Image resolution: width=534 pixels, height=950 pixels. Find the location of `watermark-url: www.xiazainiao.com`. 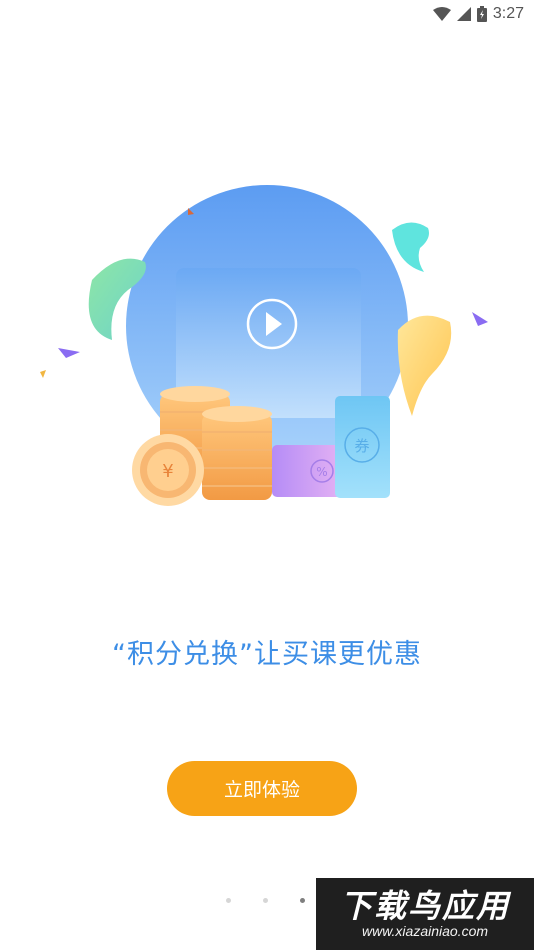

watermark-url: www.xiazainiao.com is located at coordinates (425, 931).